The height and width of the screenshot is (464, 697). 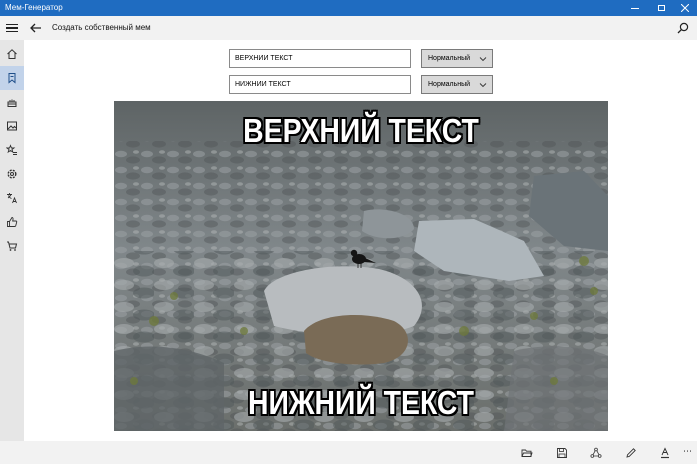 I want to click on nav-item-favorites, so click(x=12, y=150).